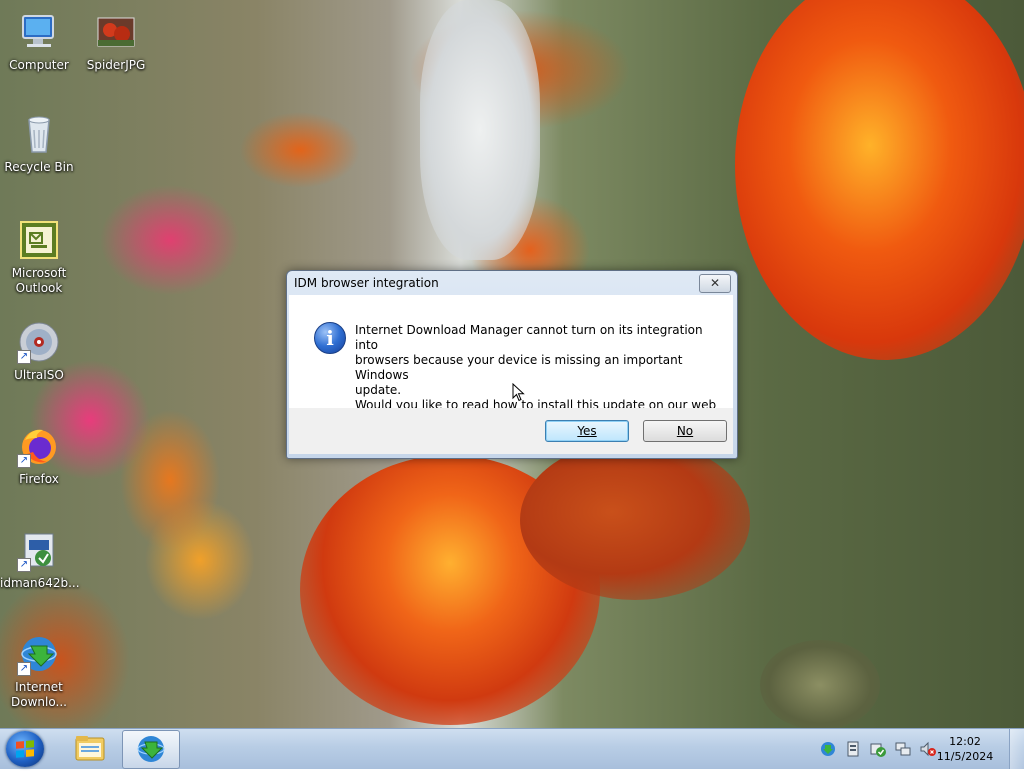 This screenshot has width=1024, height=771. Describe the element at coordinates (965, 741) in the screenshot. I see `clock-time: 12:02` at that location.